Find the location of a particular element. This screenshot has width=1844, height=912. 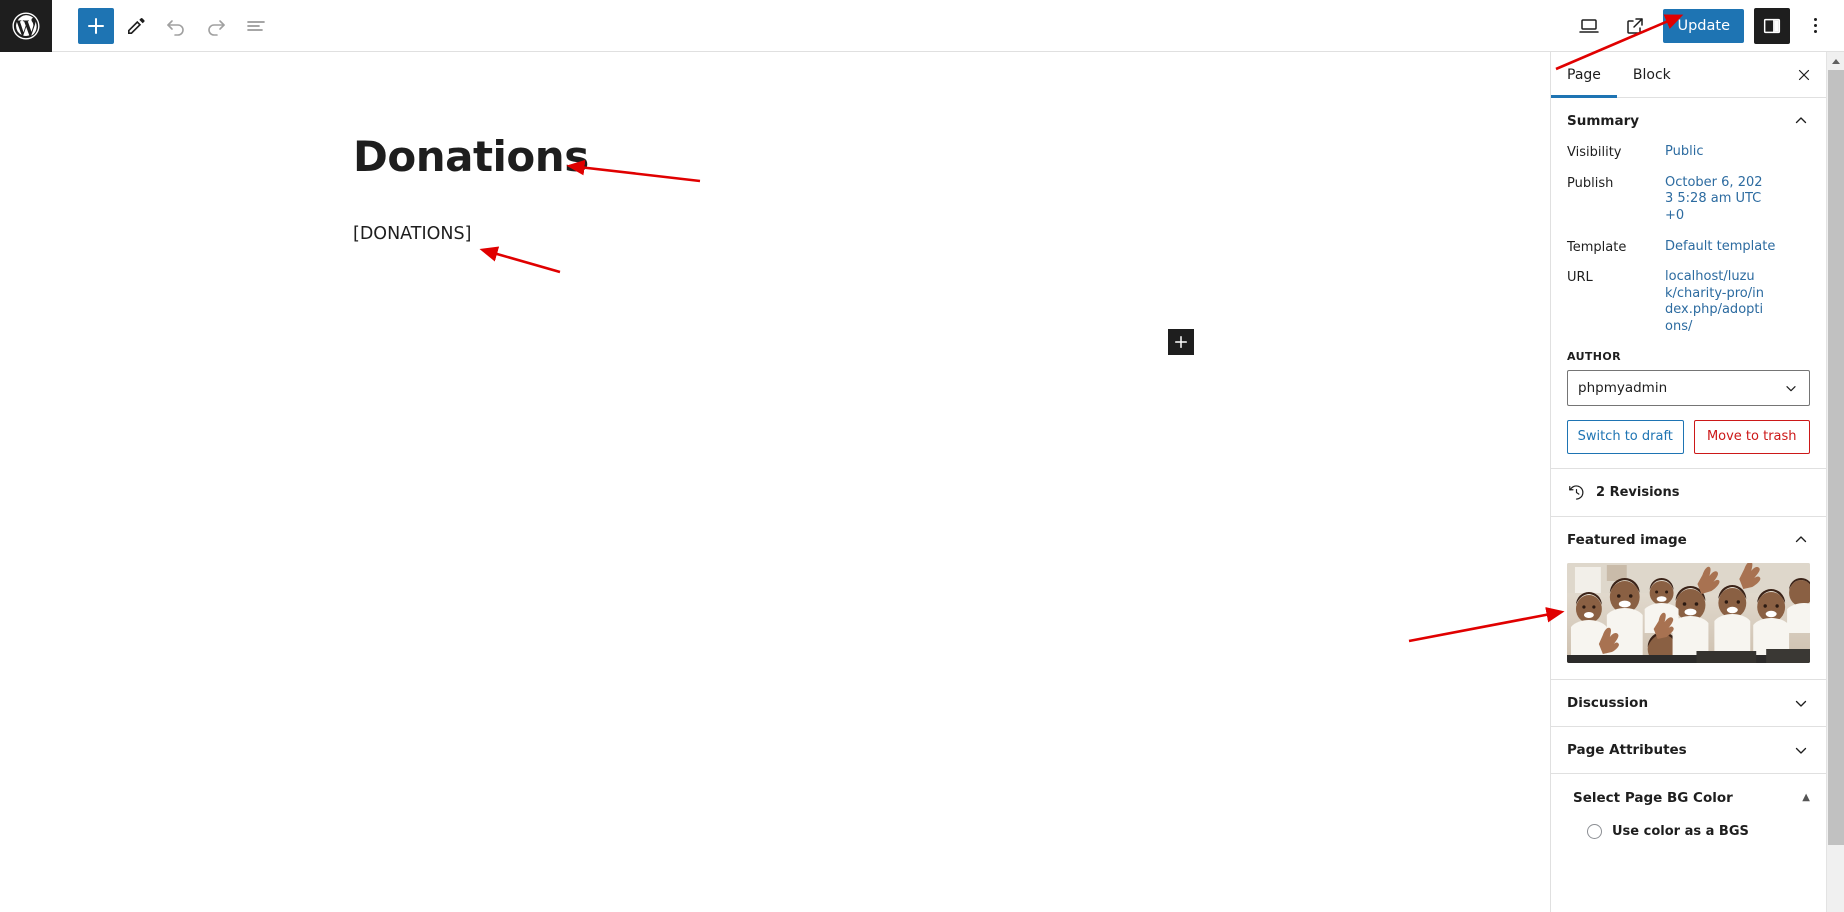

panel-featured-image-title: Featured image is located at coordinates (1627, 539).